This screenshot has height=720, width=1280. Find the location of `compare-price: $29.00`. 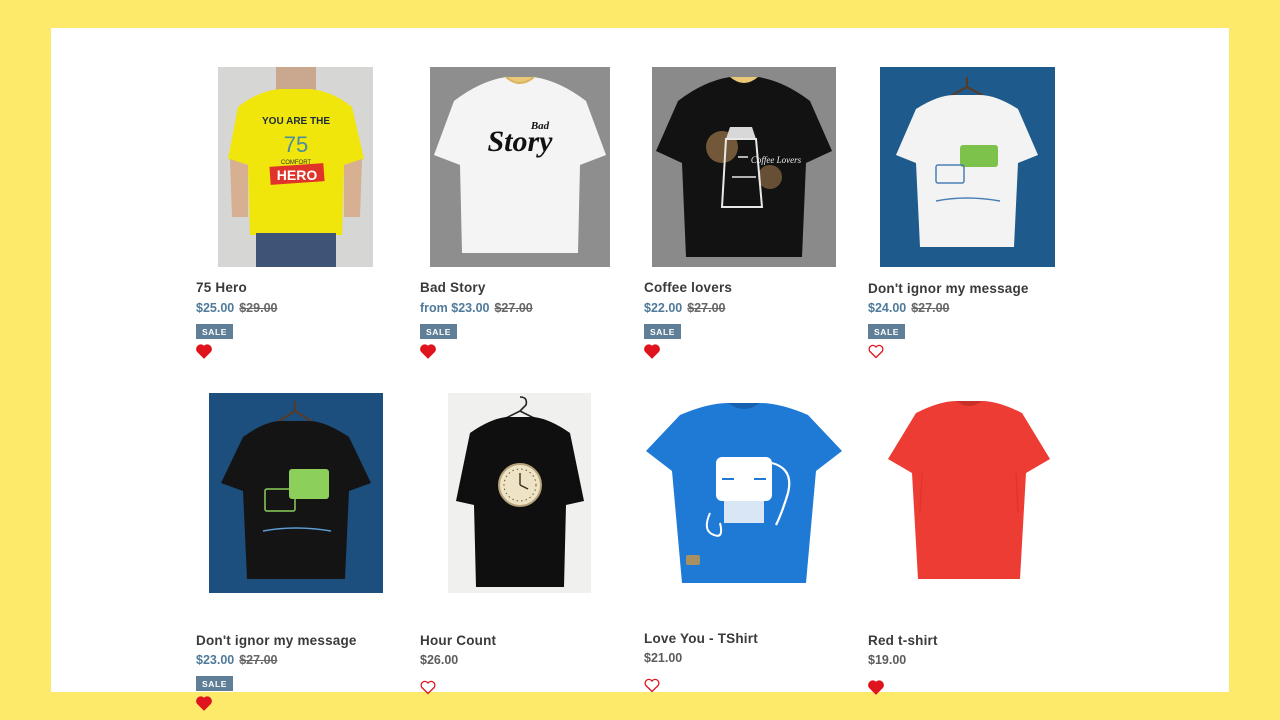

compare-price: $29.00 is located at coordinates (258, 308).